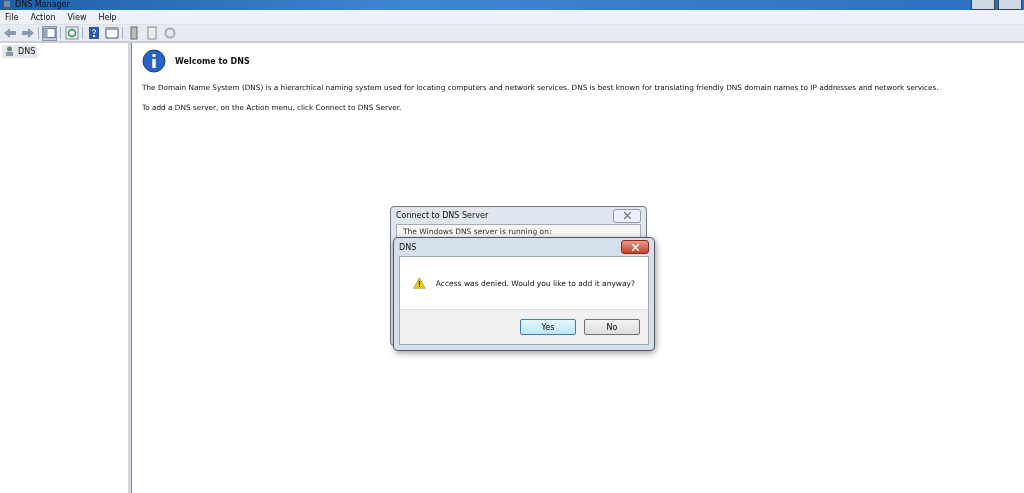 The width and height of the screenshot is (1024, 493). What do you see at coordinates (548, 327) in the screenshot?
I see `dialog-button: Yes` at bounding box center [548, 327].